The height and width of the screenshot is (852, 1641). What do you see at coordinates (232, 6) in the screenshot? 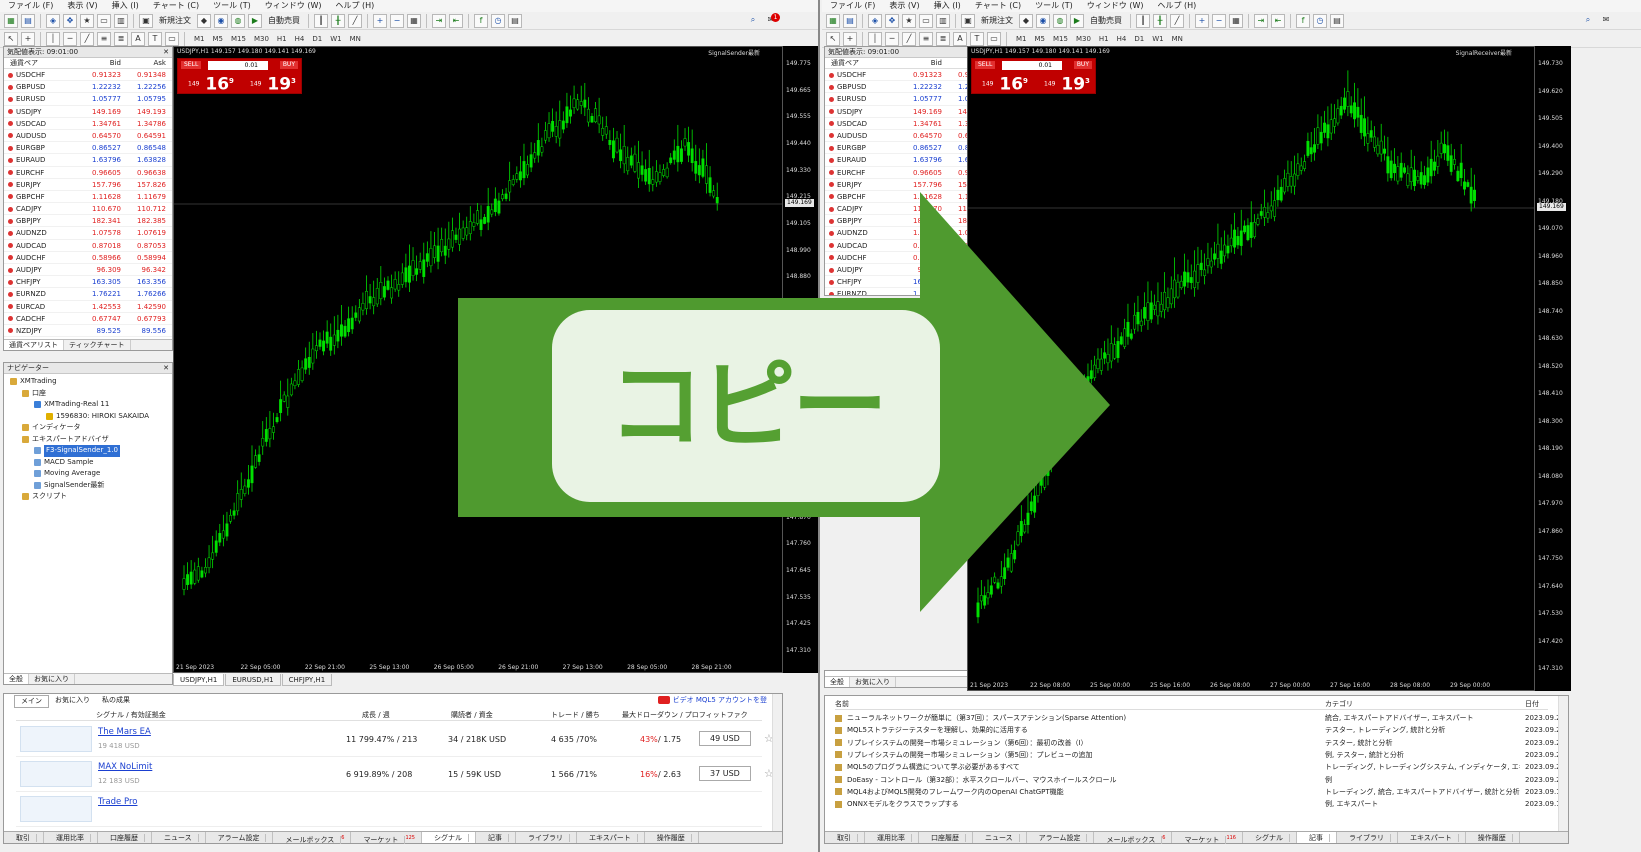
I see `menu-item: ツール (T)` at bounding box center [232, 6].